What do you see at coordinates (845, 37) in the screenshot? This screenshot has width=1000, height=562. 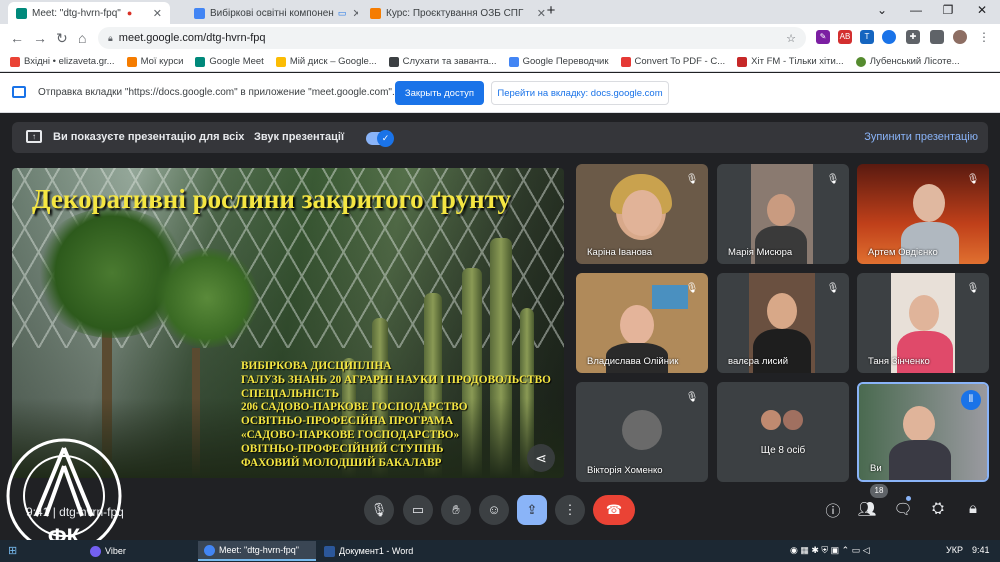 I see `extension-adblock-icon: AB` at bounding box center [845, 37].